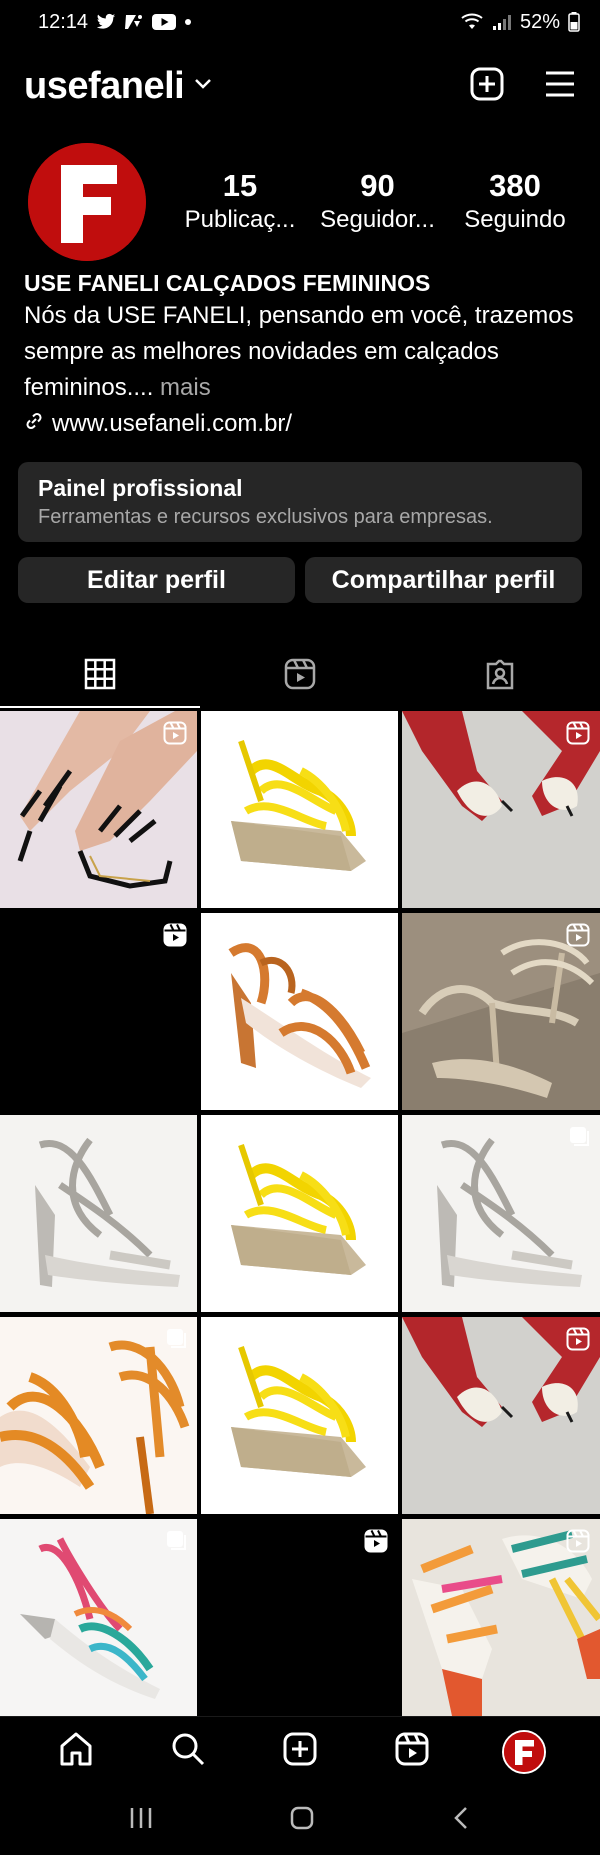  I want to click on stat-value: 90, so click(377, 185).